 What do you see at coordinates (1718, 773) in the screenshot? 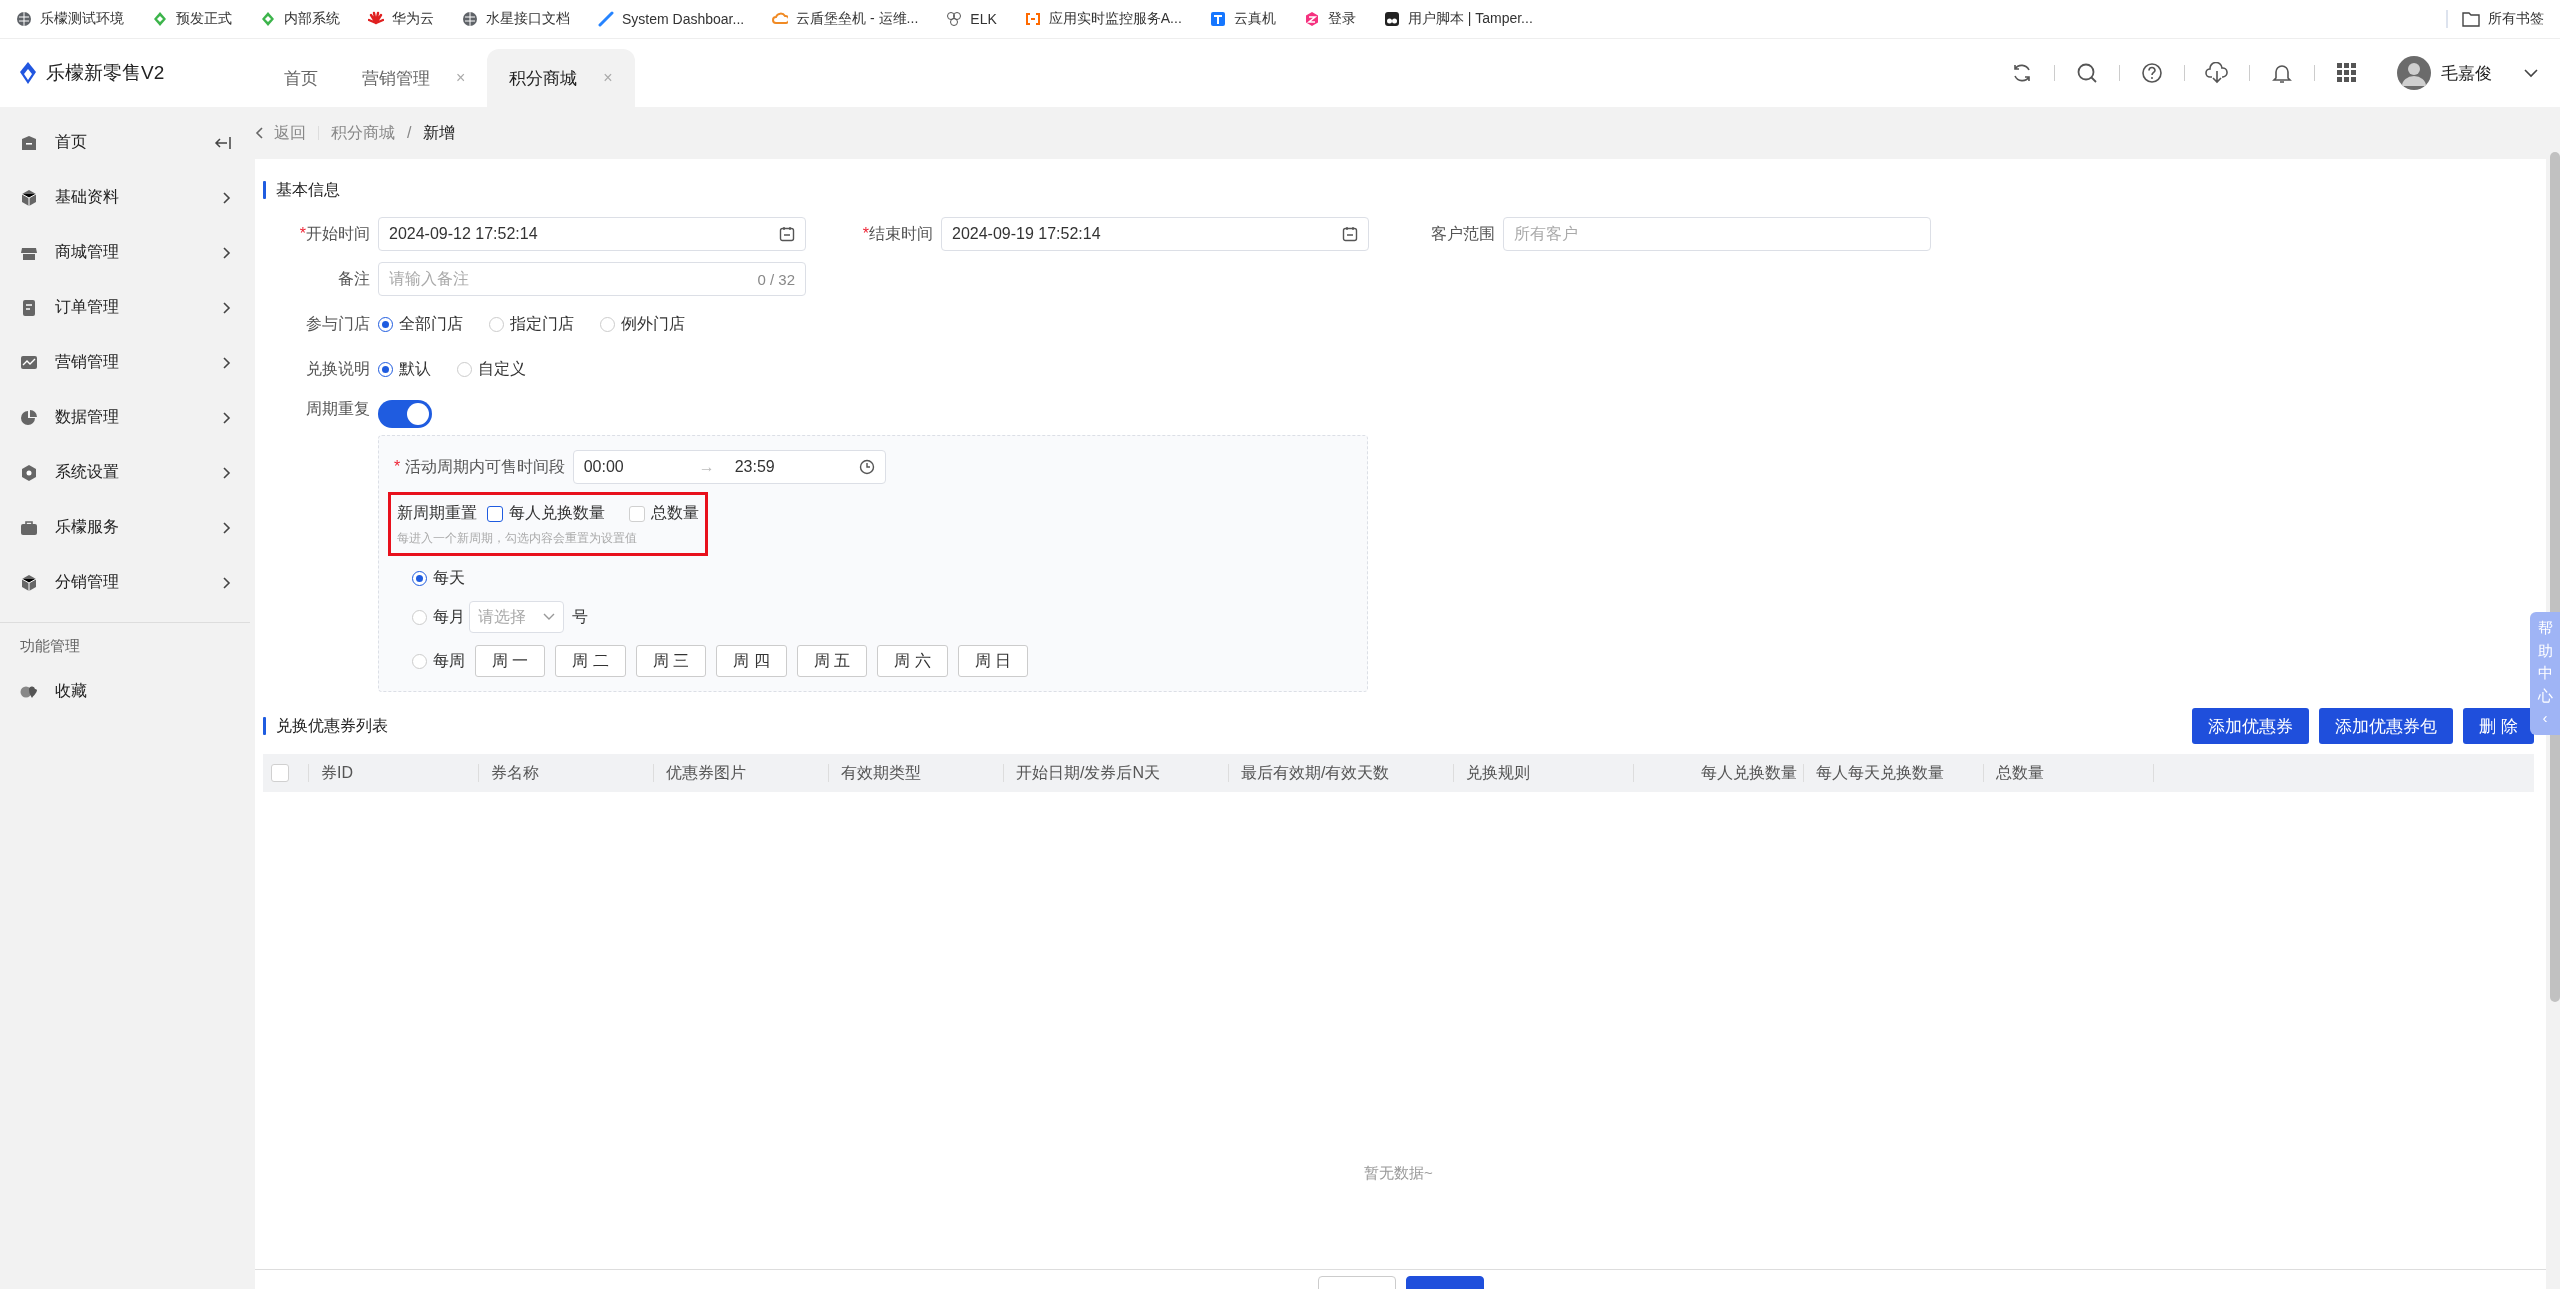
I see `column-header: 每人兑换数量` at bounding box center [1718, 773].